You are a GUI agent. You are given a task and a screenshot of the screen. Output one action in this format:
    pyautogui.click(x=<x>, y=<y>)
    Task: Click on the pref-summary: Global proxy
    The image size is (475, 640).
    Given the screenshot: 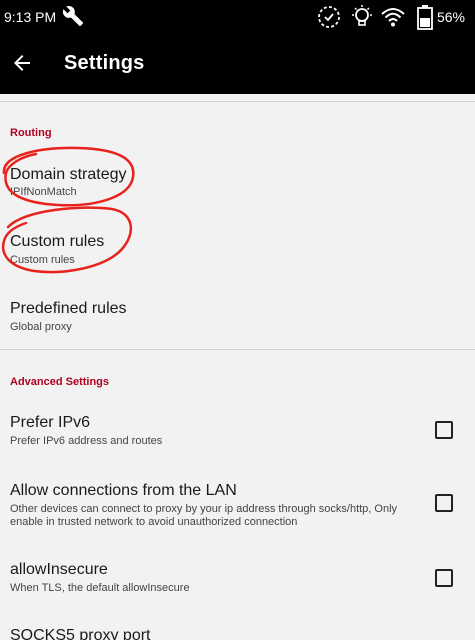 What is the action you would take?
    pyautogui.click(x=41, y=327)
    